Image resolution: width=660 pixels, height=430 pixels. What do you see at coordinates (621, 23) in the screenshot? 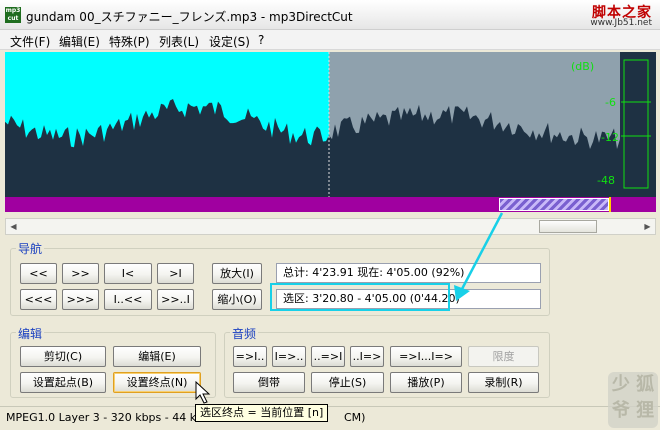
I see `watermark-url: www.Jb51.net` at bounding box center [621, 23].